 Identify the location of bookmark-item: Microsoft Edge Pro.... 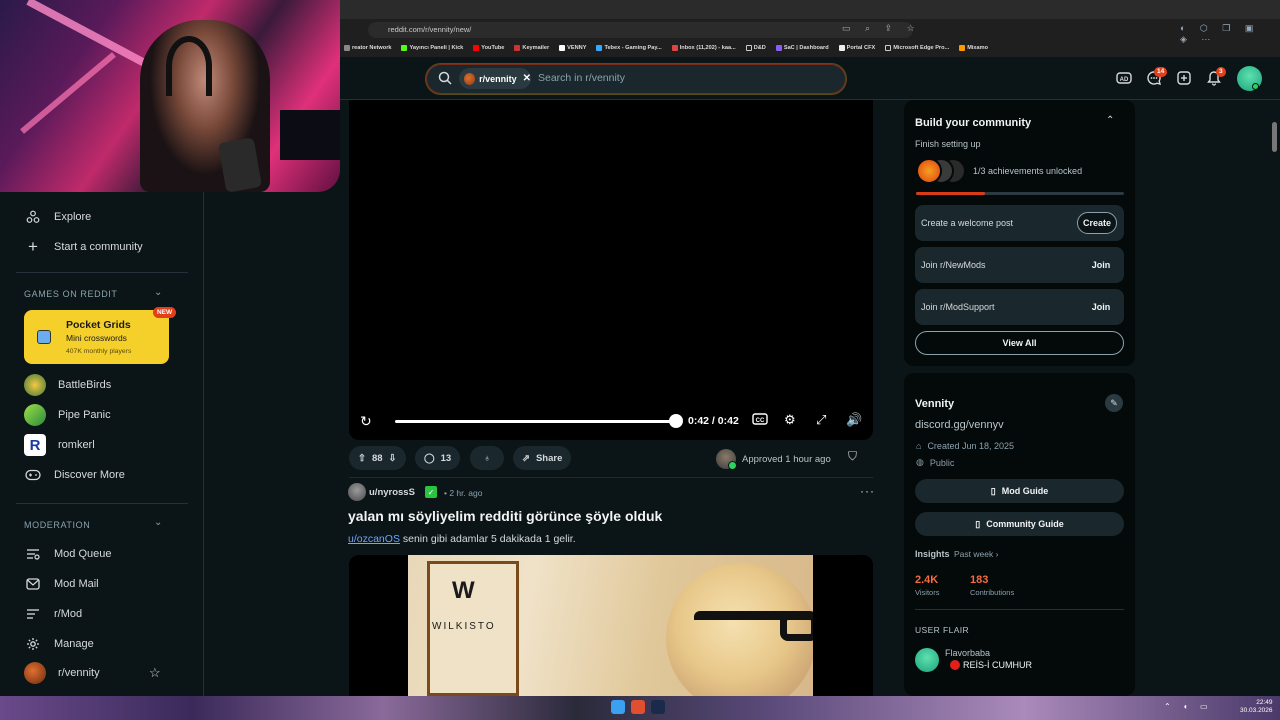
(917, 48).